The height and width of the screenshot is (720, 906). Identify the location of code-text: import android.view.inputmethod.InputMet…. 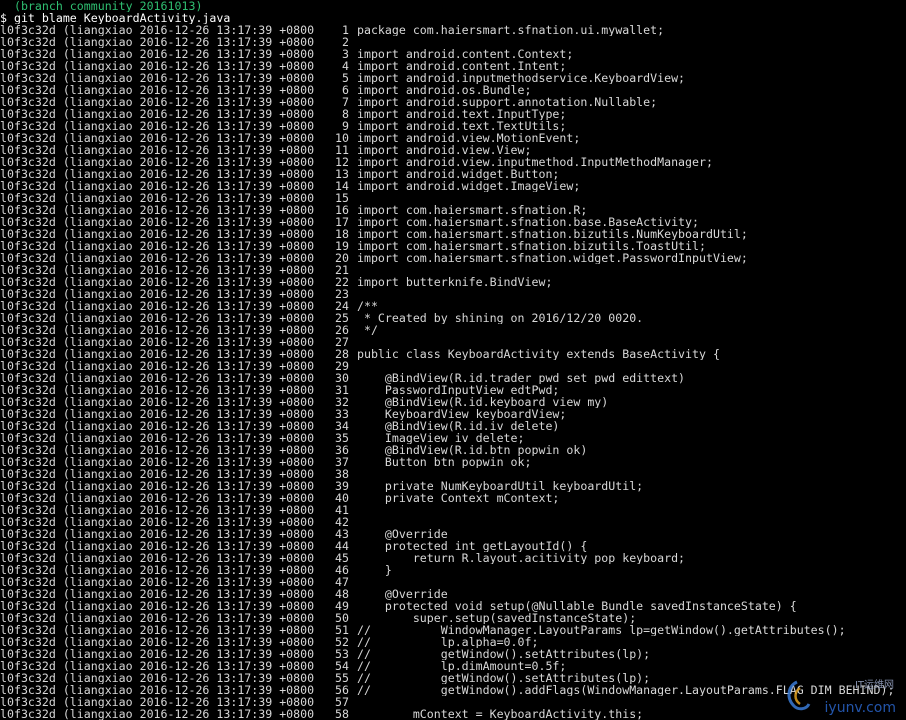
(531, 162).